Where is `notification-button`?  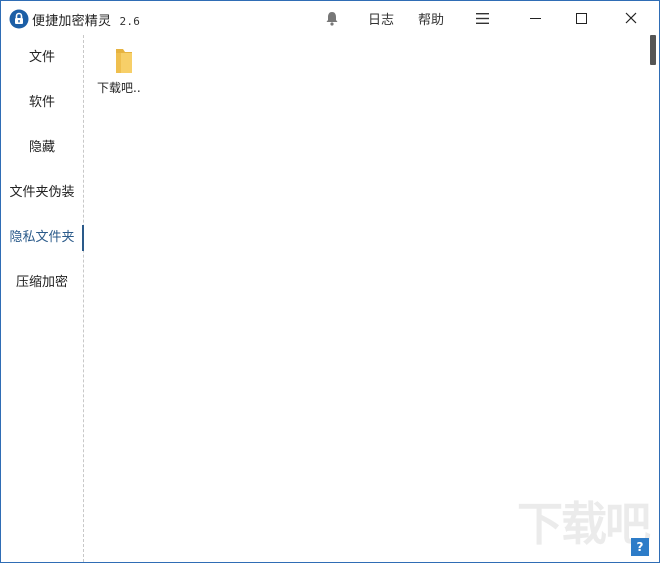 notification-button is located at coordinates (332, 18).